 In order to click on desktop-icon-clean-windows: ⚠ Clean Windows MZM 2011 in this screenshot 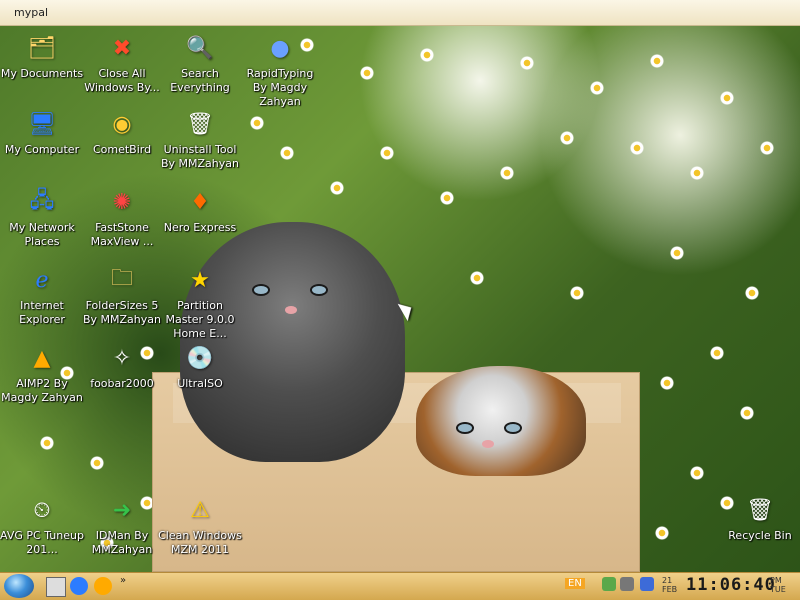, I will do `click(200, 524)`.